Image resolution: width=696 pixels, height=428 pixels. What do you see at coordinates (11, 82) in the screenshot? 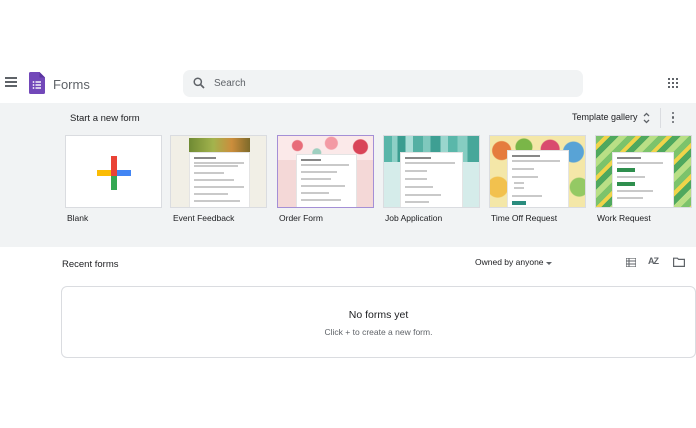
I see `main-menu-icon` at bounding box center [11, 82].